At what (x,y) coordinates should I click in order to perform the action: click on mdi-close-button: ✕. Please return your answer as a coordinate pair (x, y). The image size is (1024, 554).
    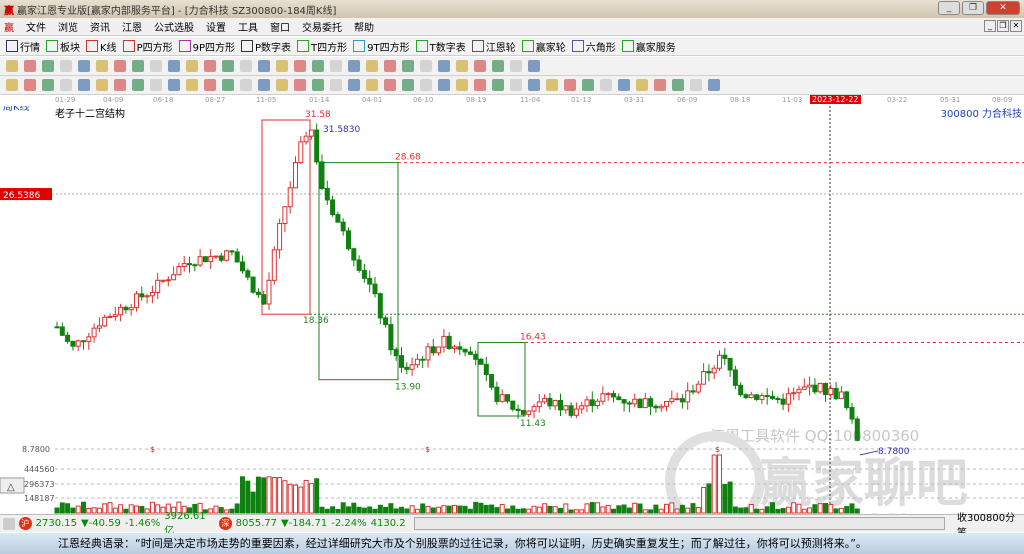
    Looking at the image, I should click on (1016, 26).